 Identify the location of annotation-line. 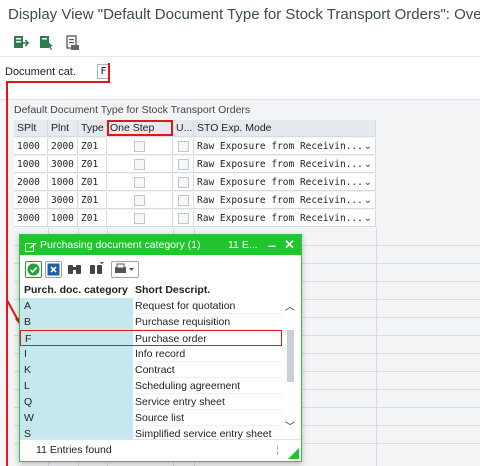
(7, 273).